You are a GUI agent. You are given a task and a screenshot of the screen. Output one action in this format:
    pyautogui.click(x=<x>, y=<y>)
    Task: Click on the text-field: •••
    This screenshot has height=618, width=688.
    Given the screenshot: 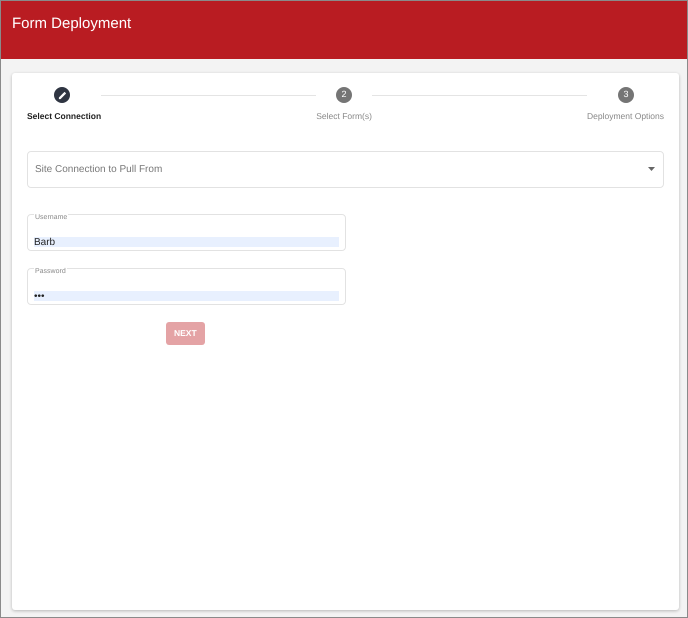 What is the action you would take?
    pyautogui.click(x=186, y=296)
    